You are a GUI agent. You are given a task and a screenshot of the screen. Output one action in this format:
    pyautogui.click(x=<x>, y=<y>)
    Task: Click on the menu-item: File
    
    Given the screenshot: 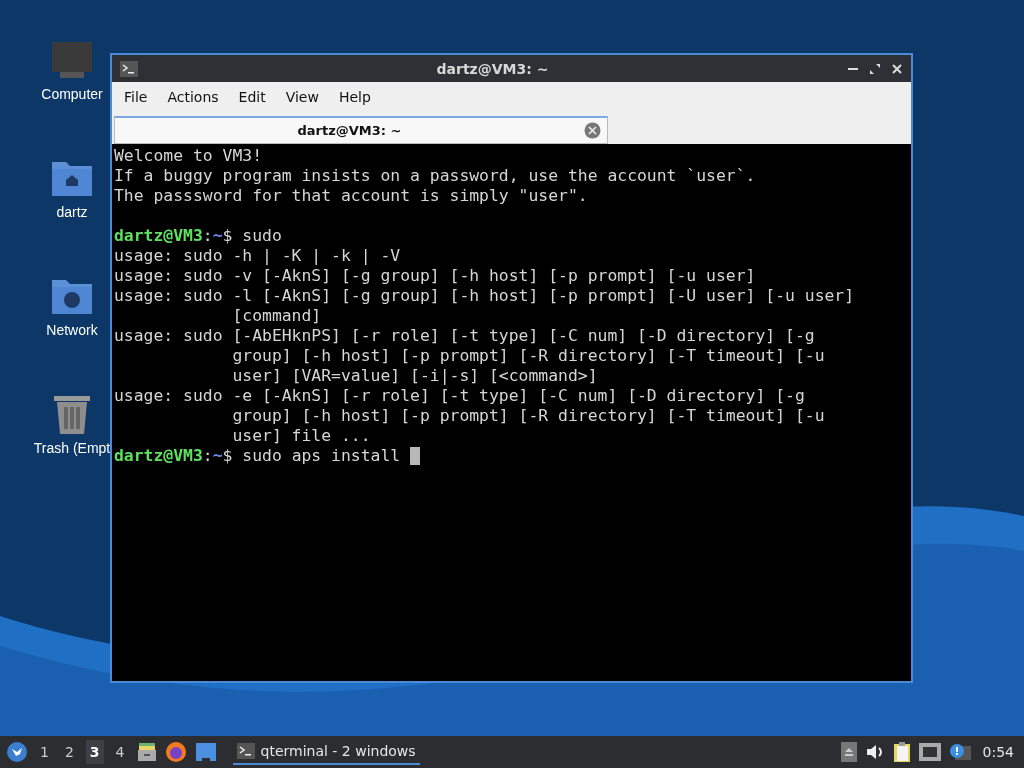 What is the action you would take?
    pyautogui.click(x=136, y=97)
    